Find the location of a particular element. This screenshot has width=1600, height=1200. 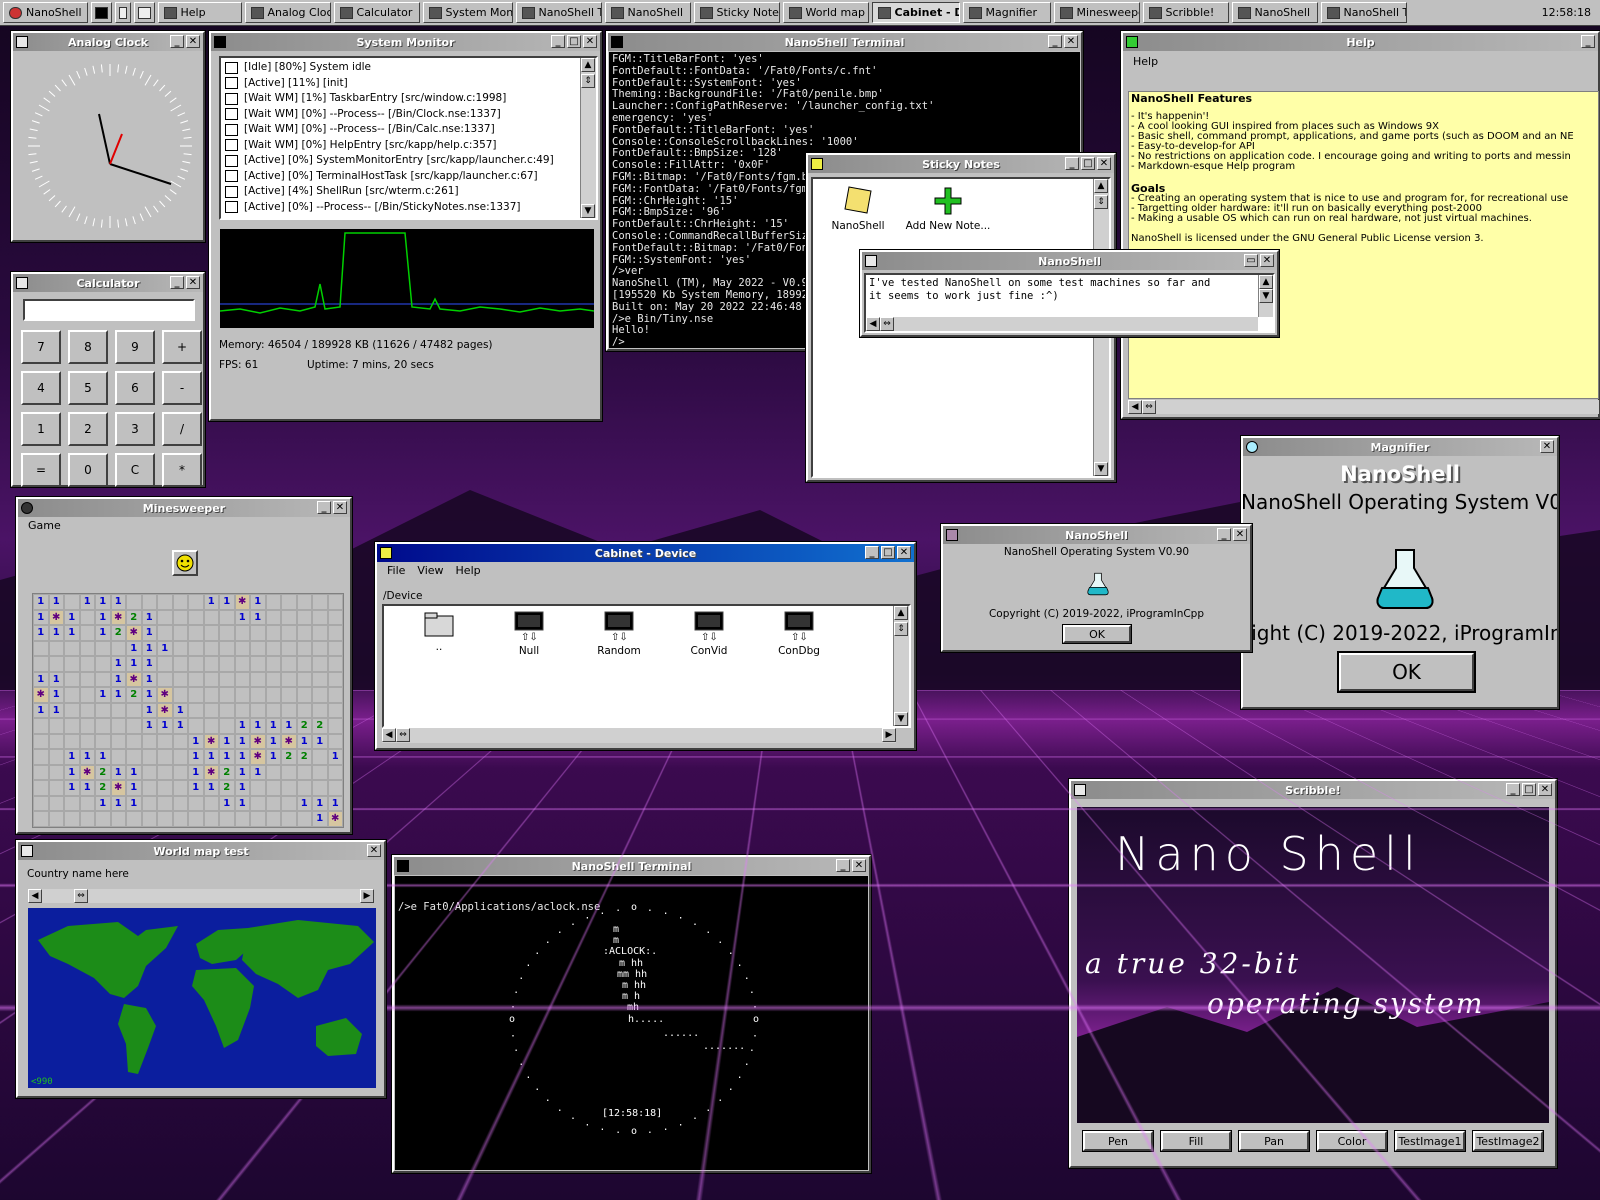

tool-button: Color is located at coordinates (1352, 1141).